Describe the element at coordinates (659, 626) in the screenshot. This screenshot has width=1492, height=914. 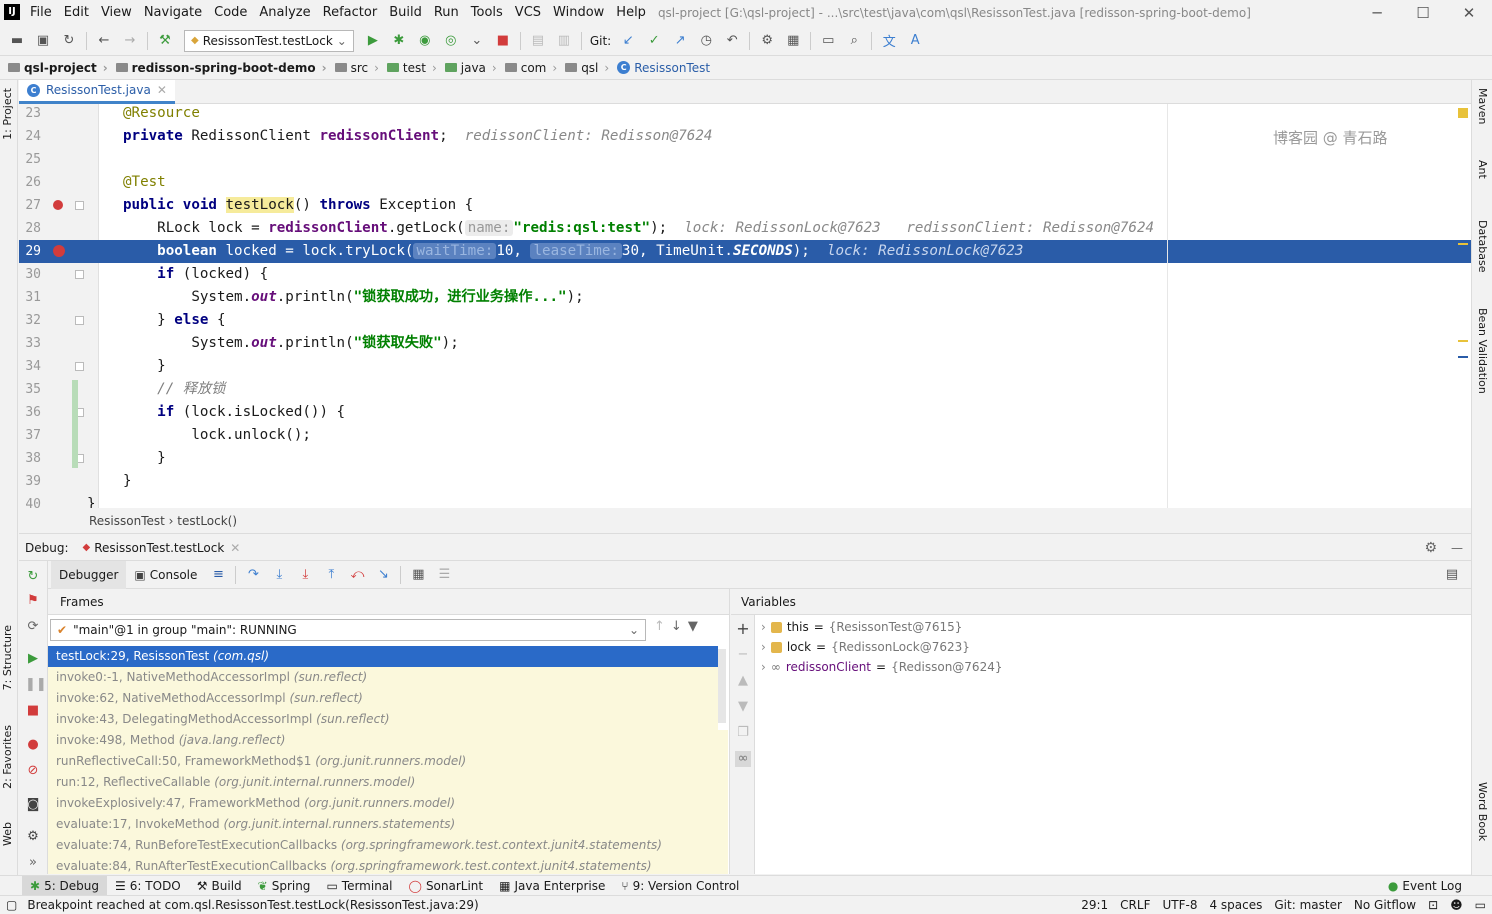
I see `frame-up-icon: ↑` at that location.